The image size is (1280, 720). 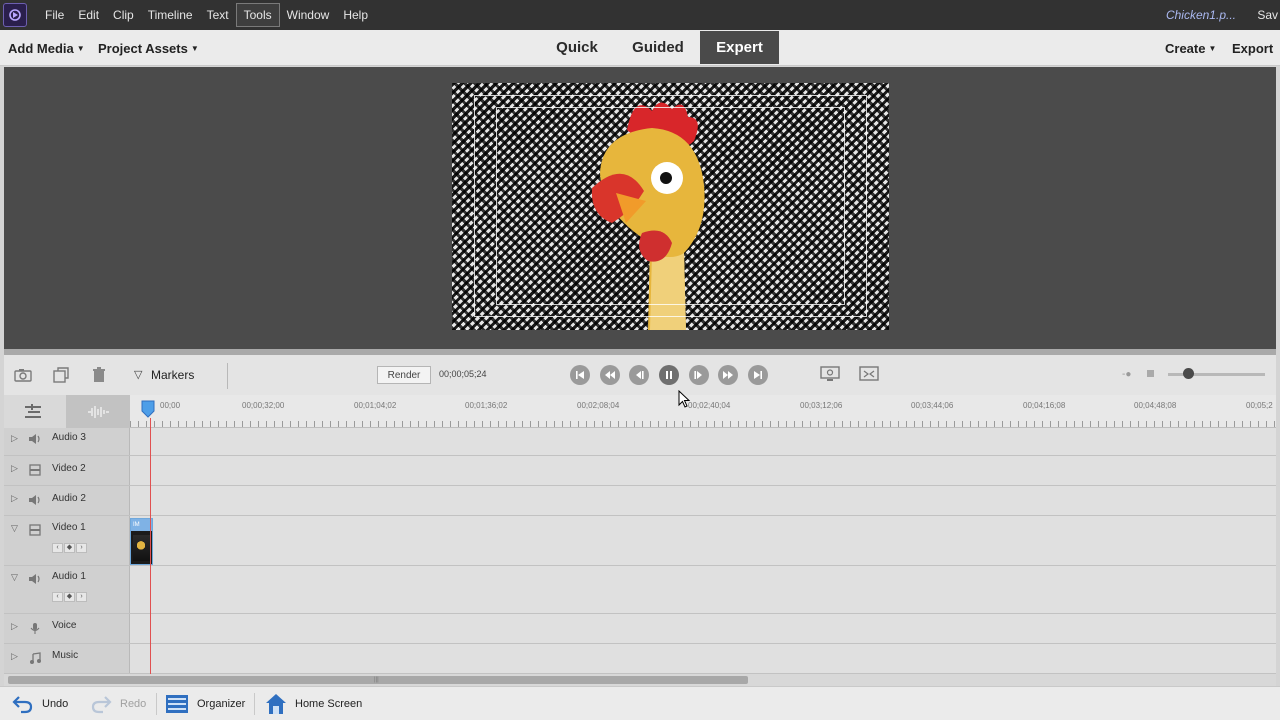 I want to click on go-to-end-button, so click(x=758, y=375).